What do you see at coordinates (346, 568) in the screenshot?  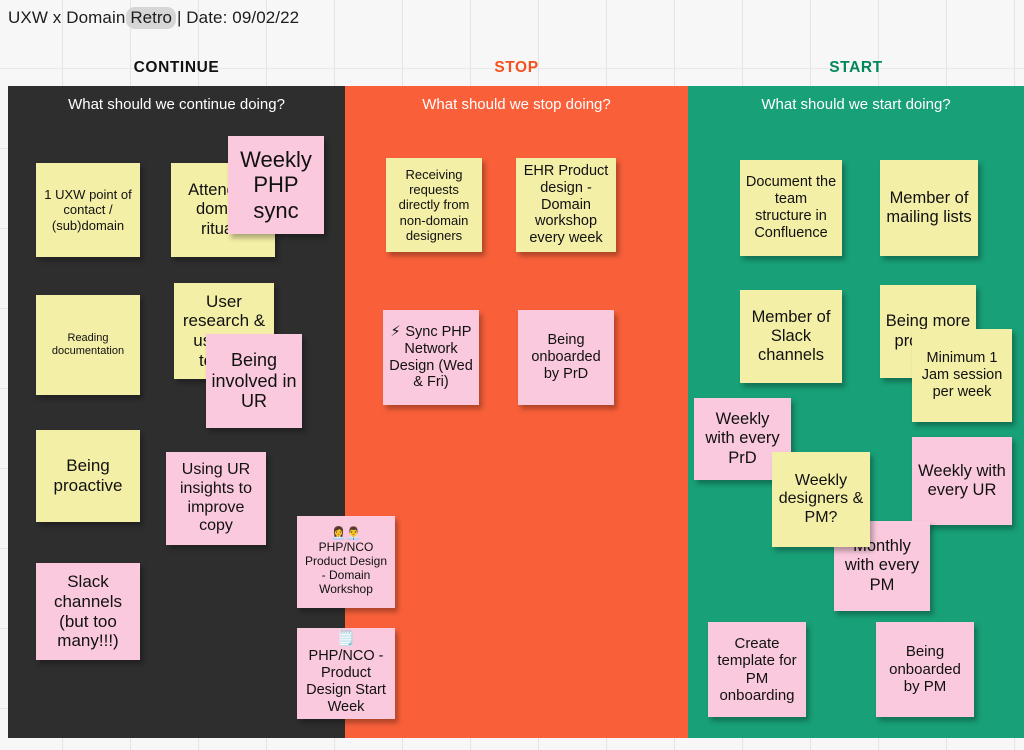 I see `sticky-note-text: PHP/NCO Product Design - Domain Workshop` at bounding box center [346, 568].